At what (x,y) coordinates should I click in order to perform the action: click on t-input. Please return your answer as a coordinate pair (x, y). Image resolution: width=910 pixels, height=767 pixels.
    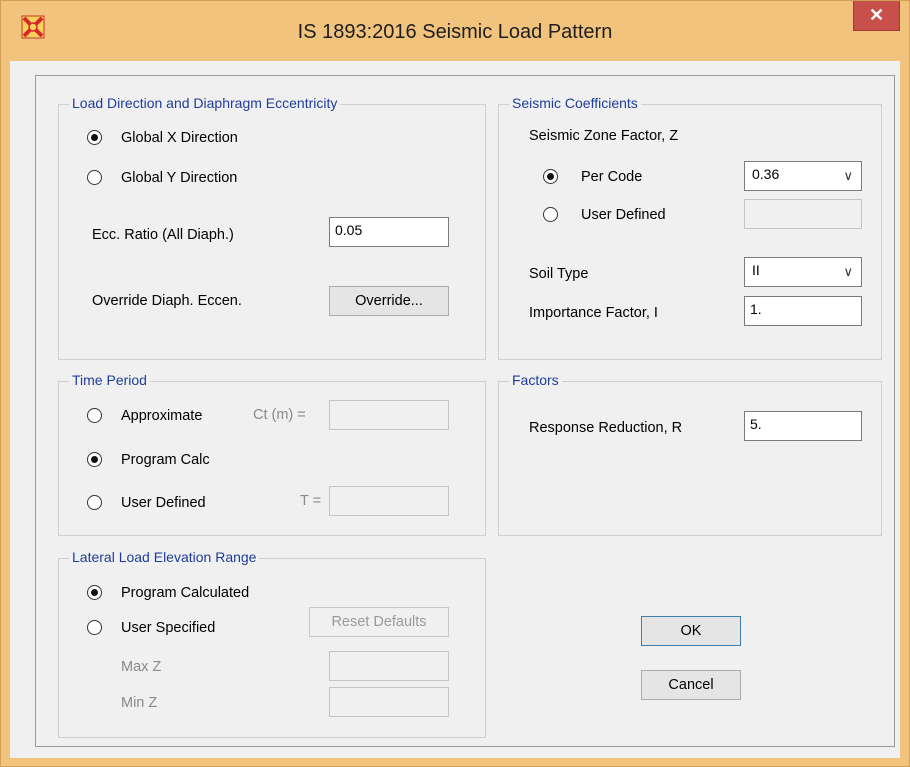
    Looking at the image, I should click on (389, 501).